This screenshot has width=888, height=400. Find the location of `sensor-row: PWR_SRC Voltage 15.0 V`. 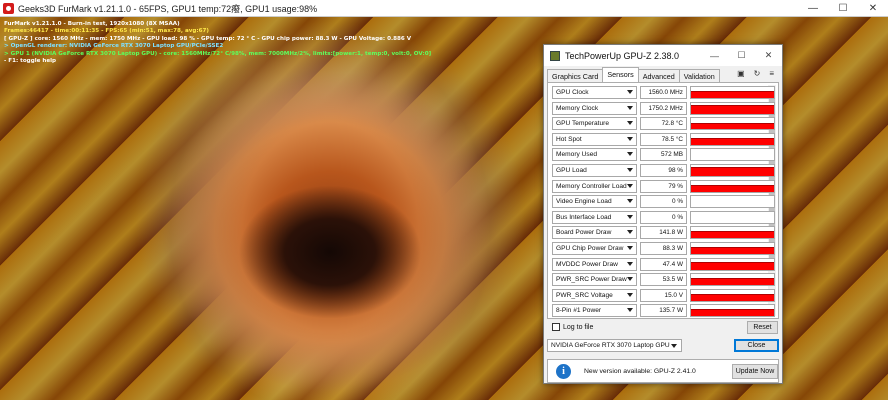

sensor-row: PWR_SRC Voltage 15.0 V is located at coordinates (663, 295).